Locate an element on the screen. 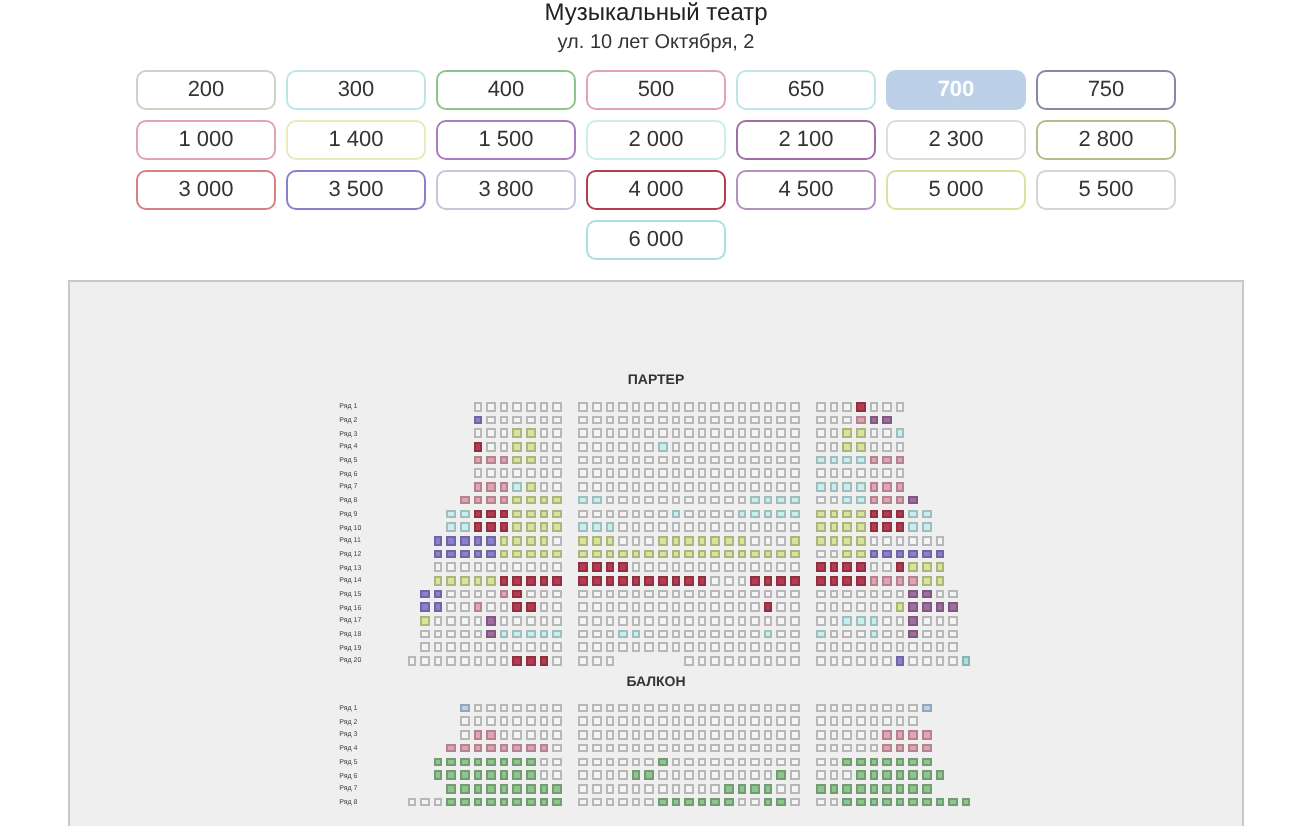 This screenshot has height=826, width=1312. price-button: 1 400 is located at coordinates (356, 140).